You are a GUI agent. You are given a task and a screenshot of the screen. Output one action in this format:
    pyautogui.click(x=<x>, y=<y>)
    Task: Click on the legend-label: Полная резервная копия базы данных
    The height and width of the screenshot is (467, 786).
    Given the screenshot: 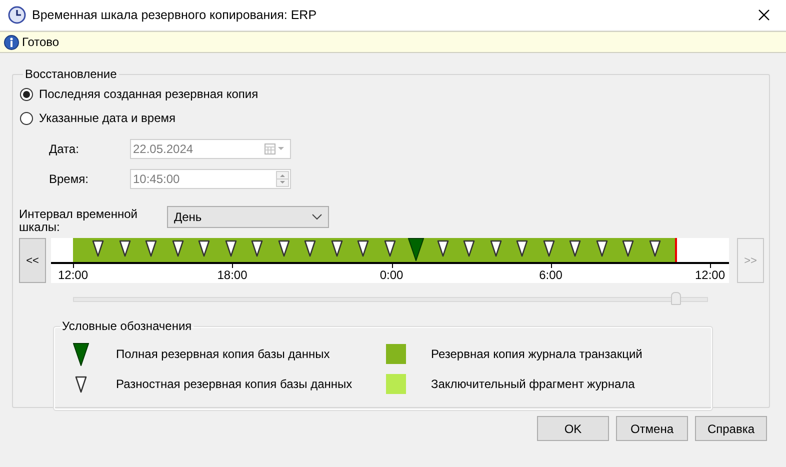 What is the action you would take?
    pyautogui.click(x=223, y=354)
    